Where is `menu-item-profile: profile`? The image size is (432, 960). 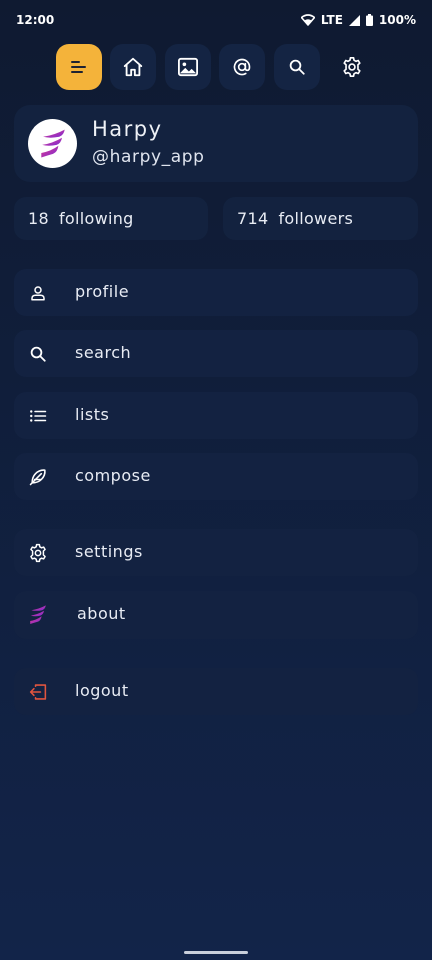 menu-item-profile: profile is located at coordinates (216, 292).